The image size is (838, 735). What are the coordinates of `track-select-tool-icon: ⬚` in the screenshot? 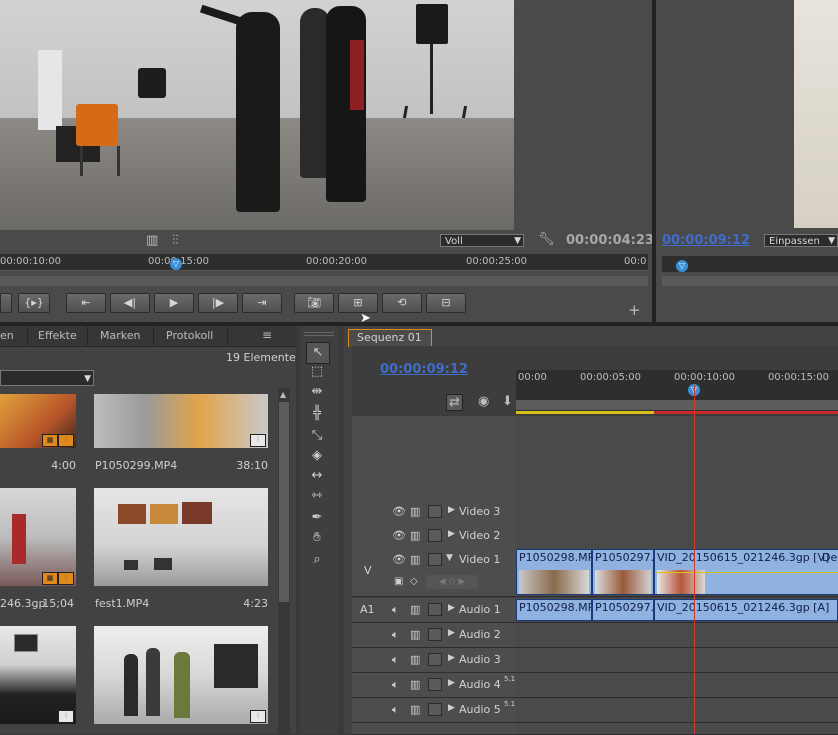 It's located at (317, 372).